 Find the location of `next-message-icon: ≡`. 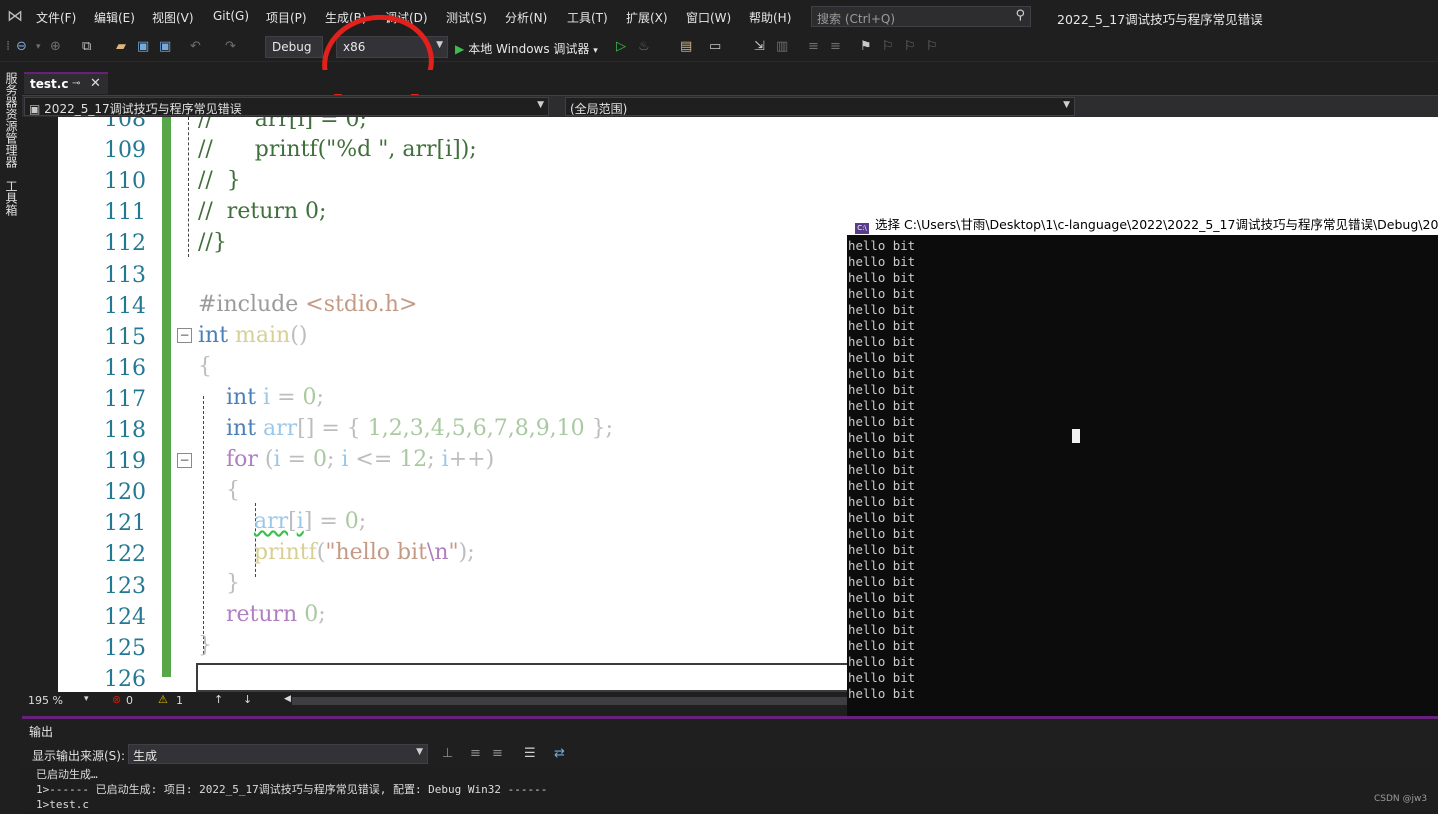

next-message-icon: ≡ is located at coordinates (497, 753).